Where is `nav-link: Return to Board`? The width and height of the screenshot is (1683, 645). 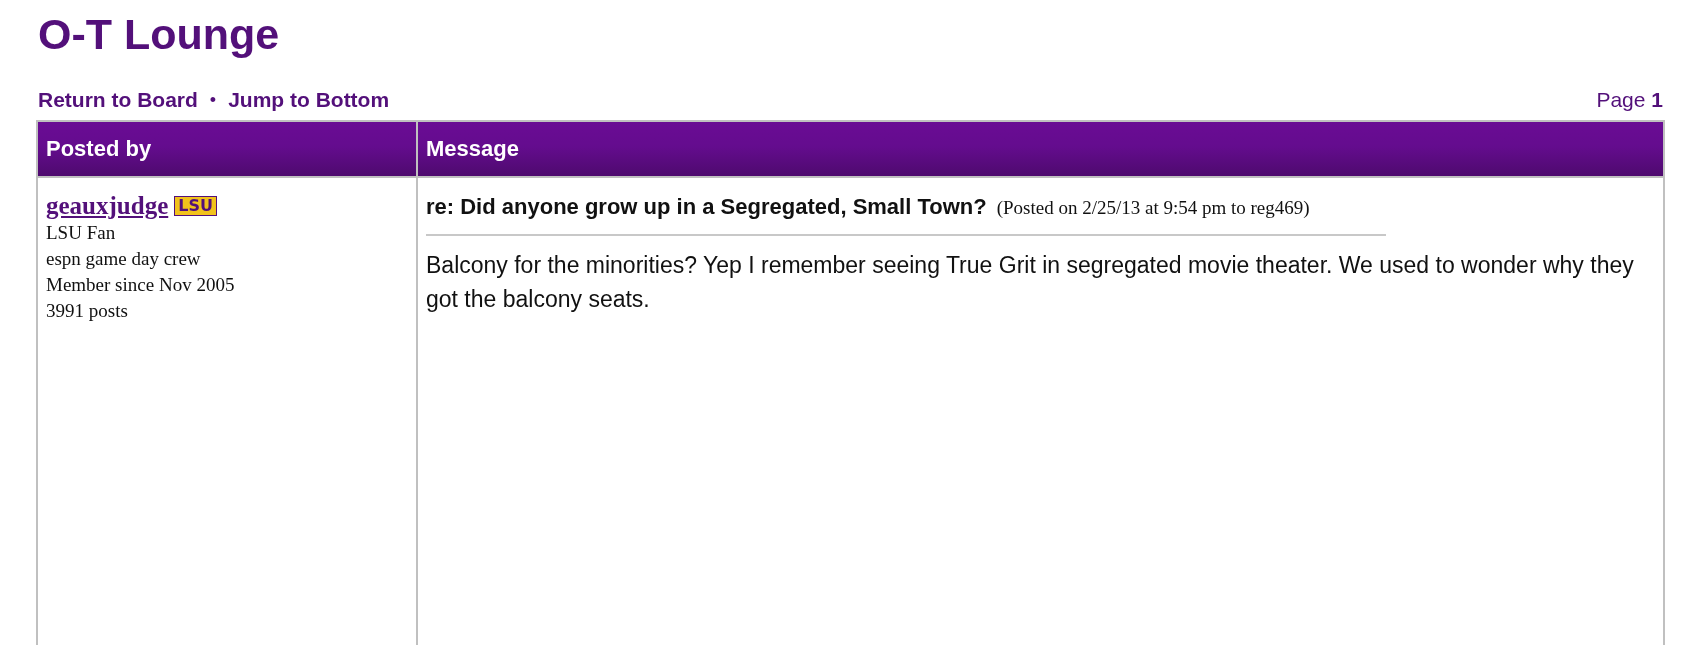
nav-link: Return to Board is located at coordinates (118, 100).